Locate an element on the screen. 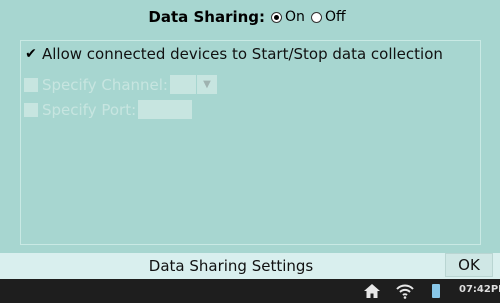 This screenshot has width=500, height=303. radio-on: On is located at coordinates (288, 17).